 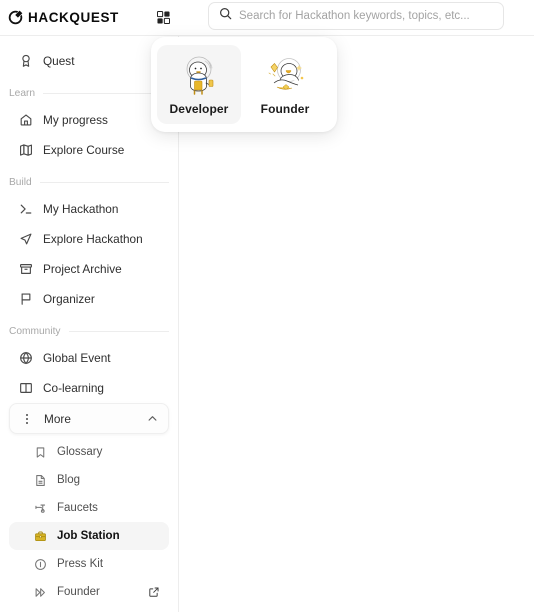 I want to click on sidebar-item-more-label: More, so click(x=57, y=418).